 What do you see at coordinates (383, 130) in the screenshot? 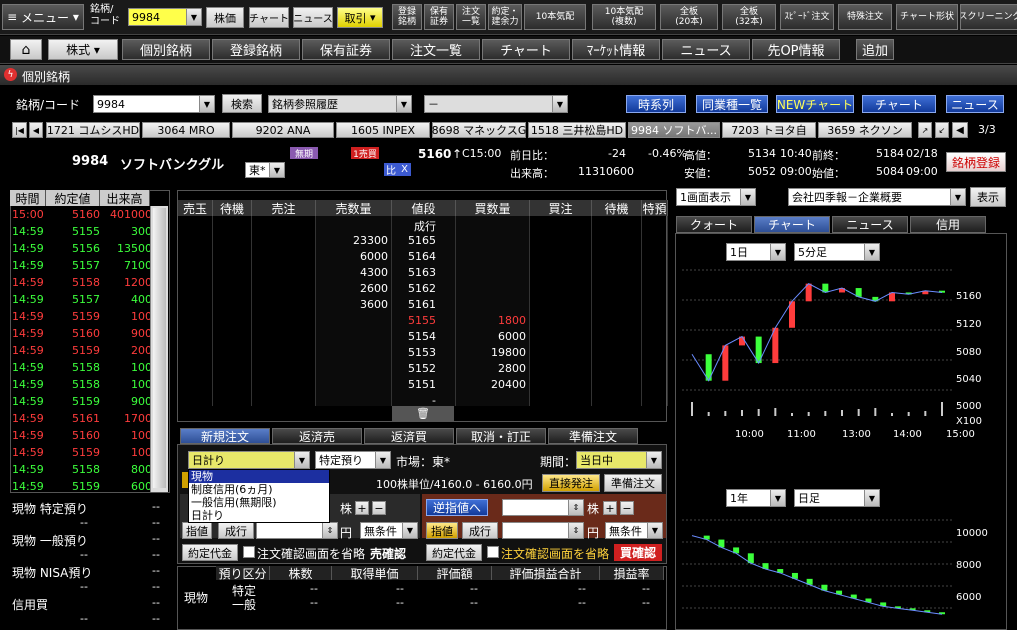
I see `ticker-tab-3: 1605 INPEX` at bounding box center [383, 130].